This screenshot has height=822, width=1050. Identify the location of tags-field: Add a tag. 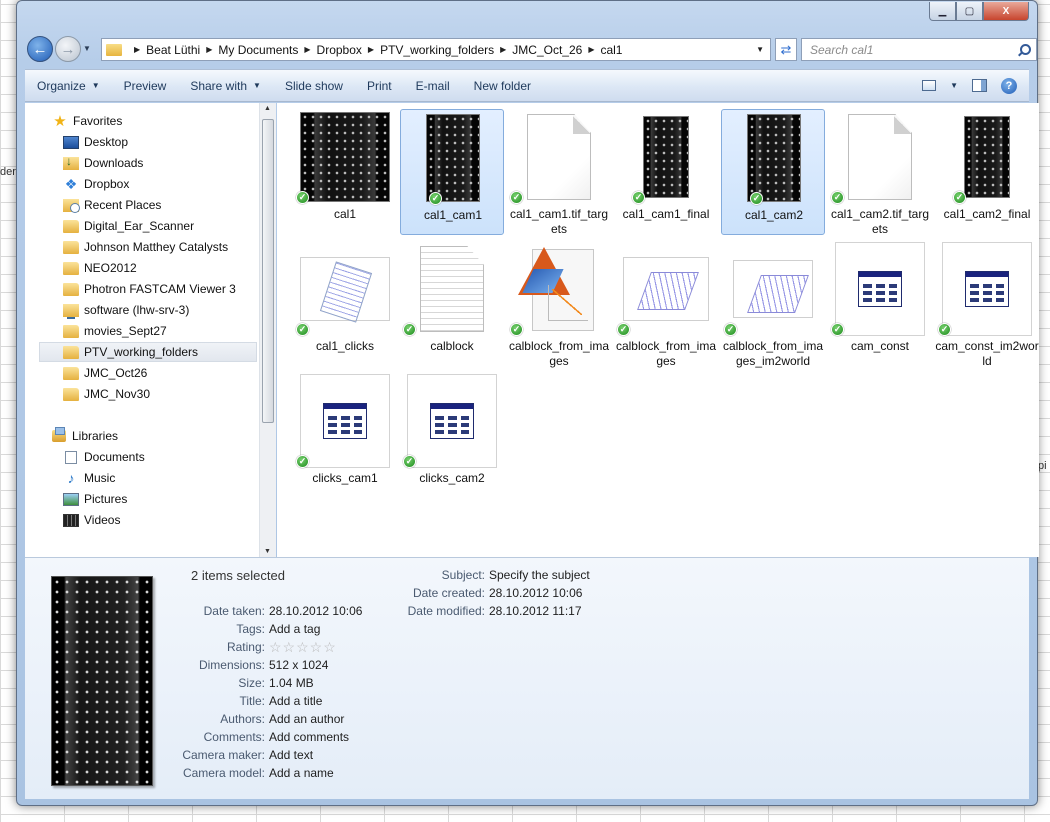
(294, 629).